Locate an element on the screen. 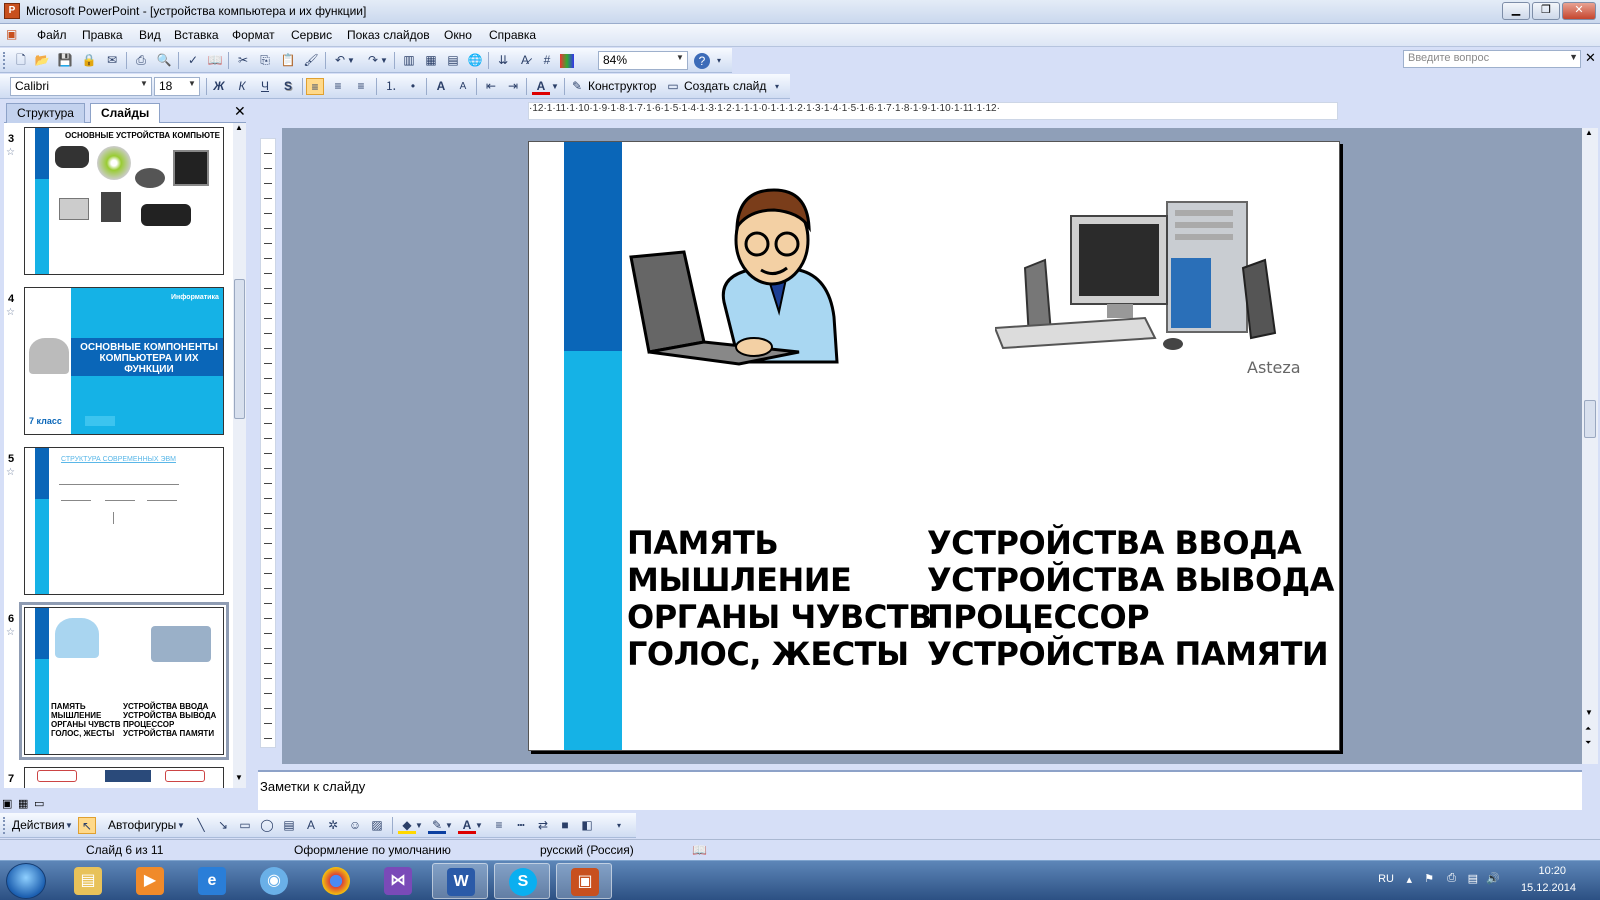 The height and width of the screenshot is (900, 1600). tab-slides: Слайды is located at coordinates (125, 113).